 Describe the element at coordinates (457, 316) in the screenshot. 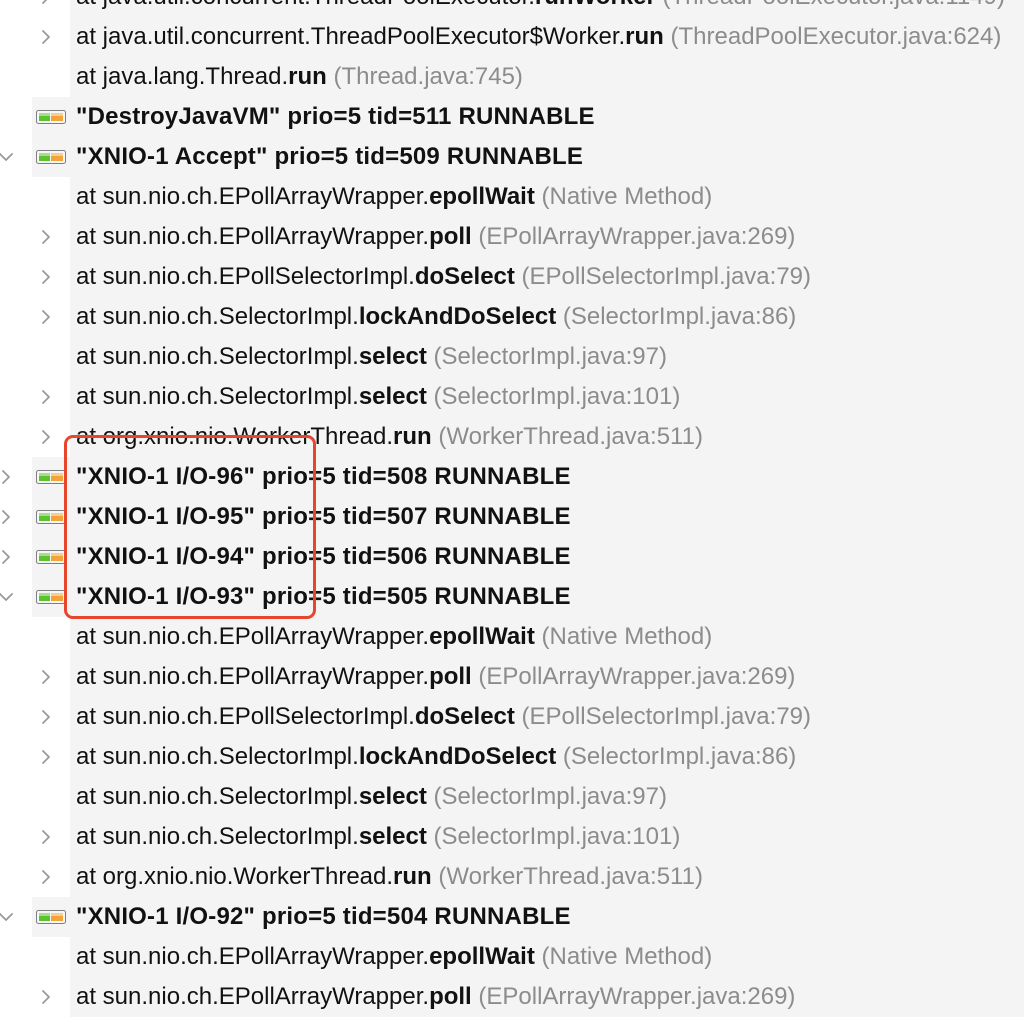

I see `frame-method-name: lockAndDoSelect` at that location.